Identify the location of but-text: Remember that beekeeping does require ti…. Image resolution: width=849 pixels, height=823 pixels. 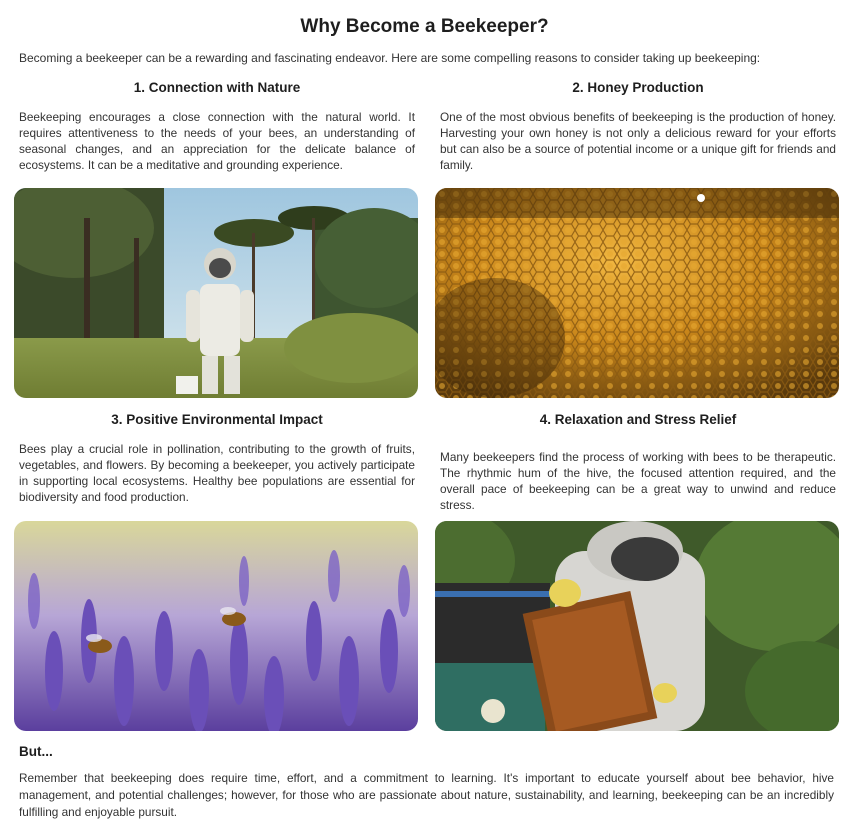
(426, 795).